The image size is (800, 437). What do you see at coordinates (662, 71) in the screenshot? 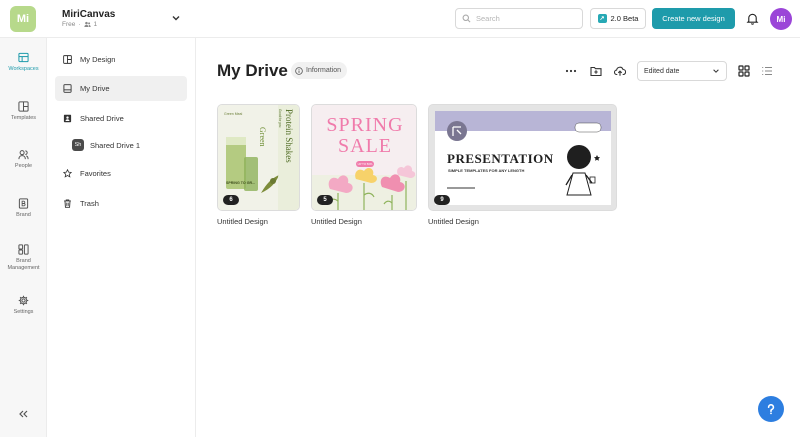
I see `sort-label: Edited date` at bounding box center [662, 71].